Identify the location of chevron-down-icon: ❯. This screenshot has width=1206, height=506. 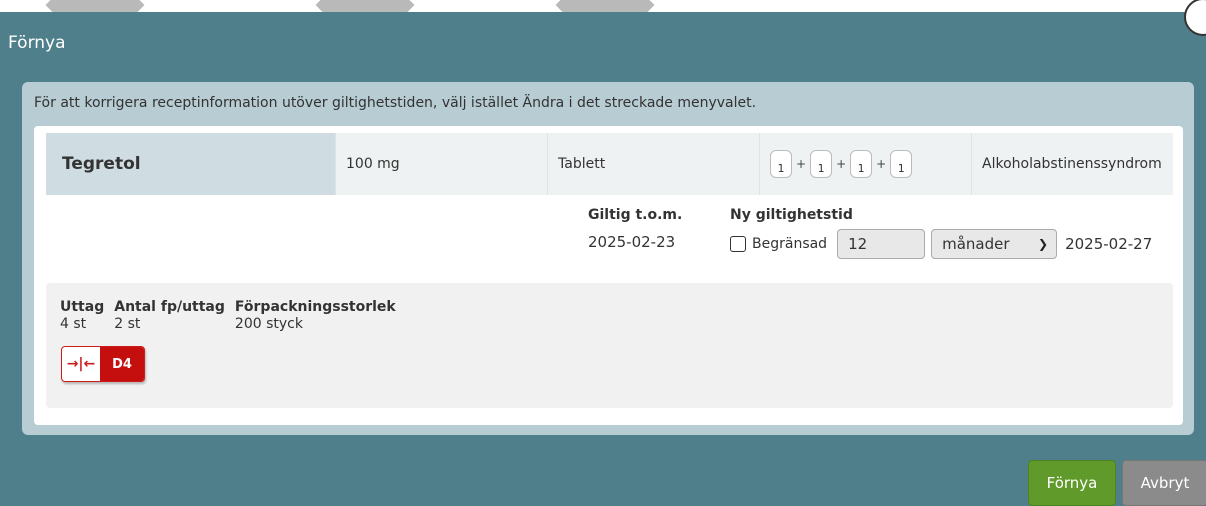
(1043, 244).